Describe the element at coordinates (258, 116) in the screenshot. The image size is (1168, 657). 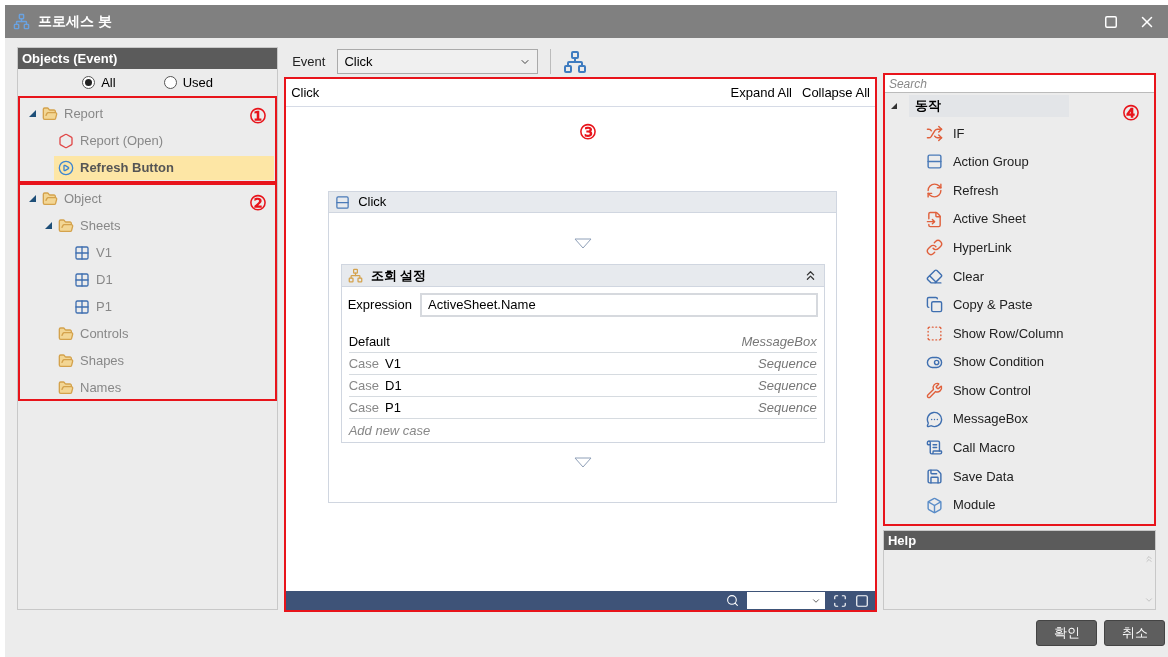
I see `annotation-number: ①` at that location.